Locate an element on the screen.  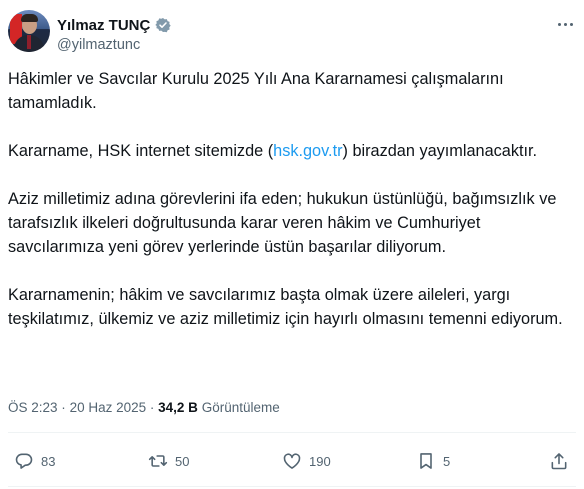
like-count: 190 is located at coordinates (320, 461).